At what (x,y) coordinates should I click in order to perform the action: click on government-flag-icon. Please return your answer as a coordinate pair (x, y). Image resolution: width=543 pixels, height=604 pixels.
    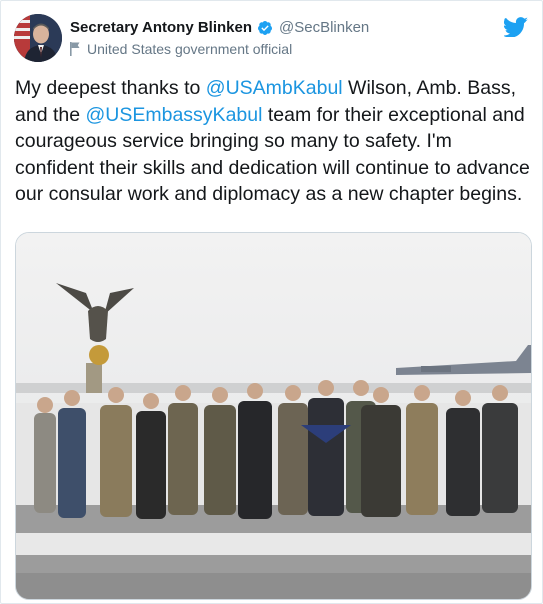
    Looking at the image, I should click on (75, 49).